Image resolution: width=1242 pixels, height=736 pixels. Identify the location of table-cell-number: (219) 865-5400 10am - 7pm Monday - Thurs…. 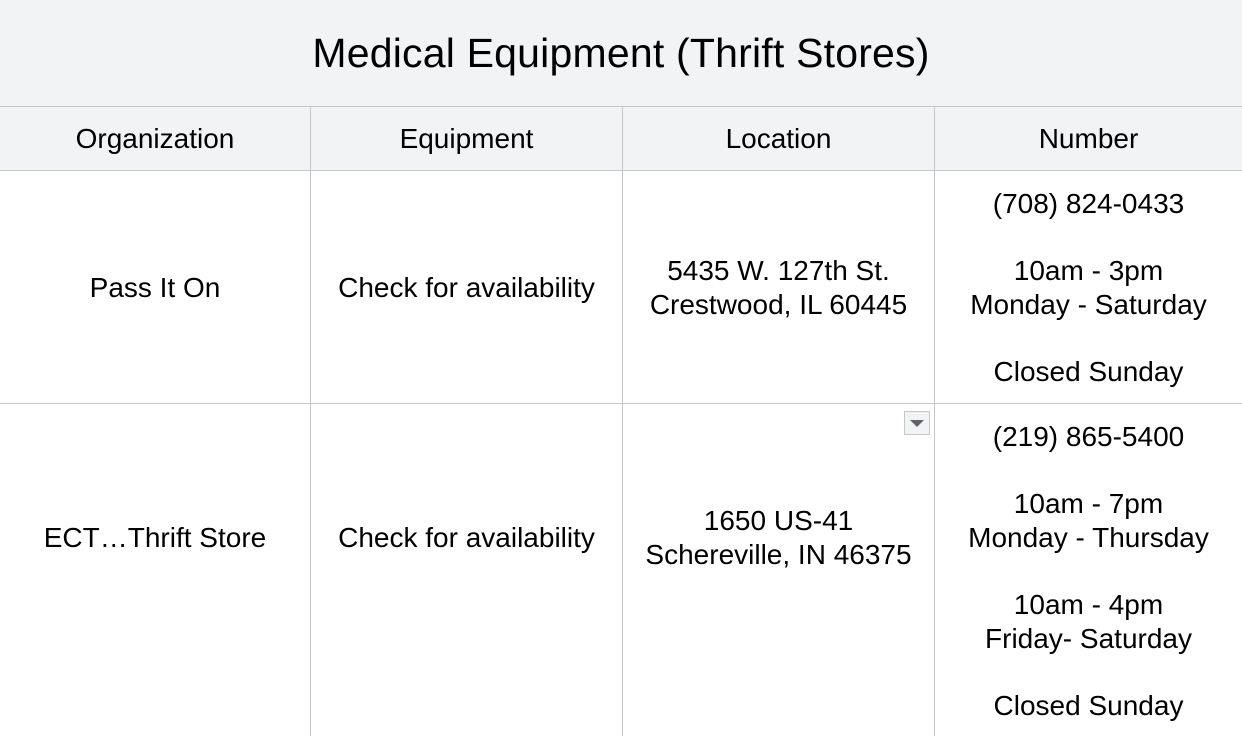
(1088, 570).